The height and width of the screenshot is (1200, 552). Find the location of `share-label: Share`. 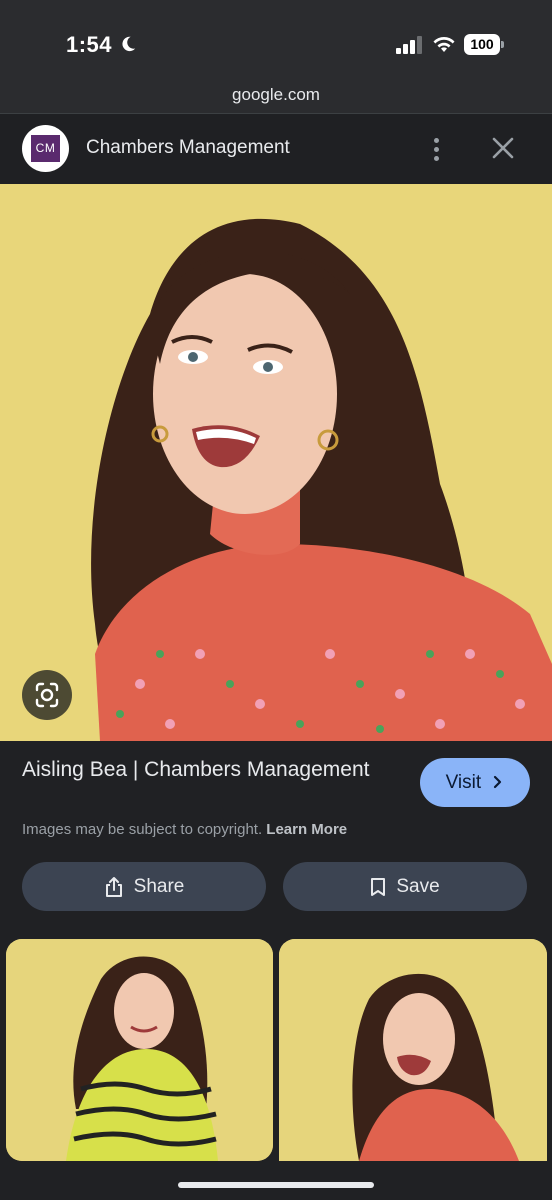

share-label: Share is located at coordinates (159, 886).